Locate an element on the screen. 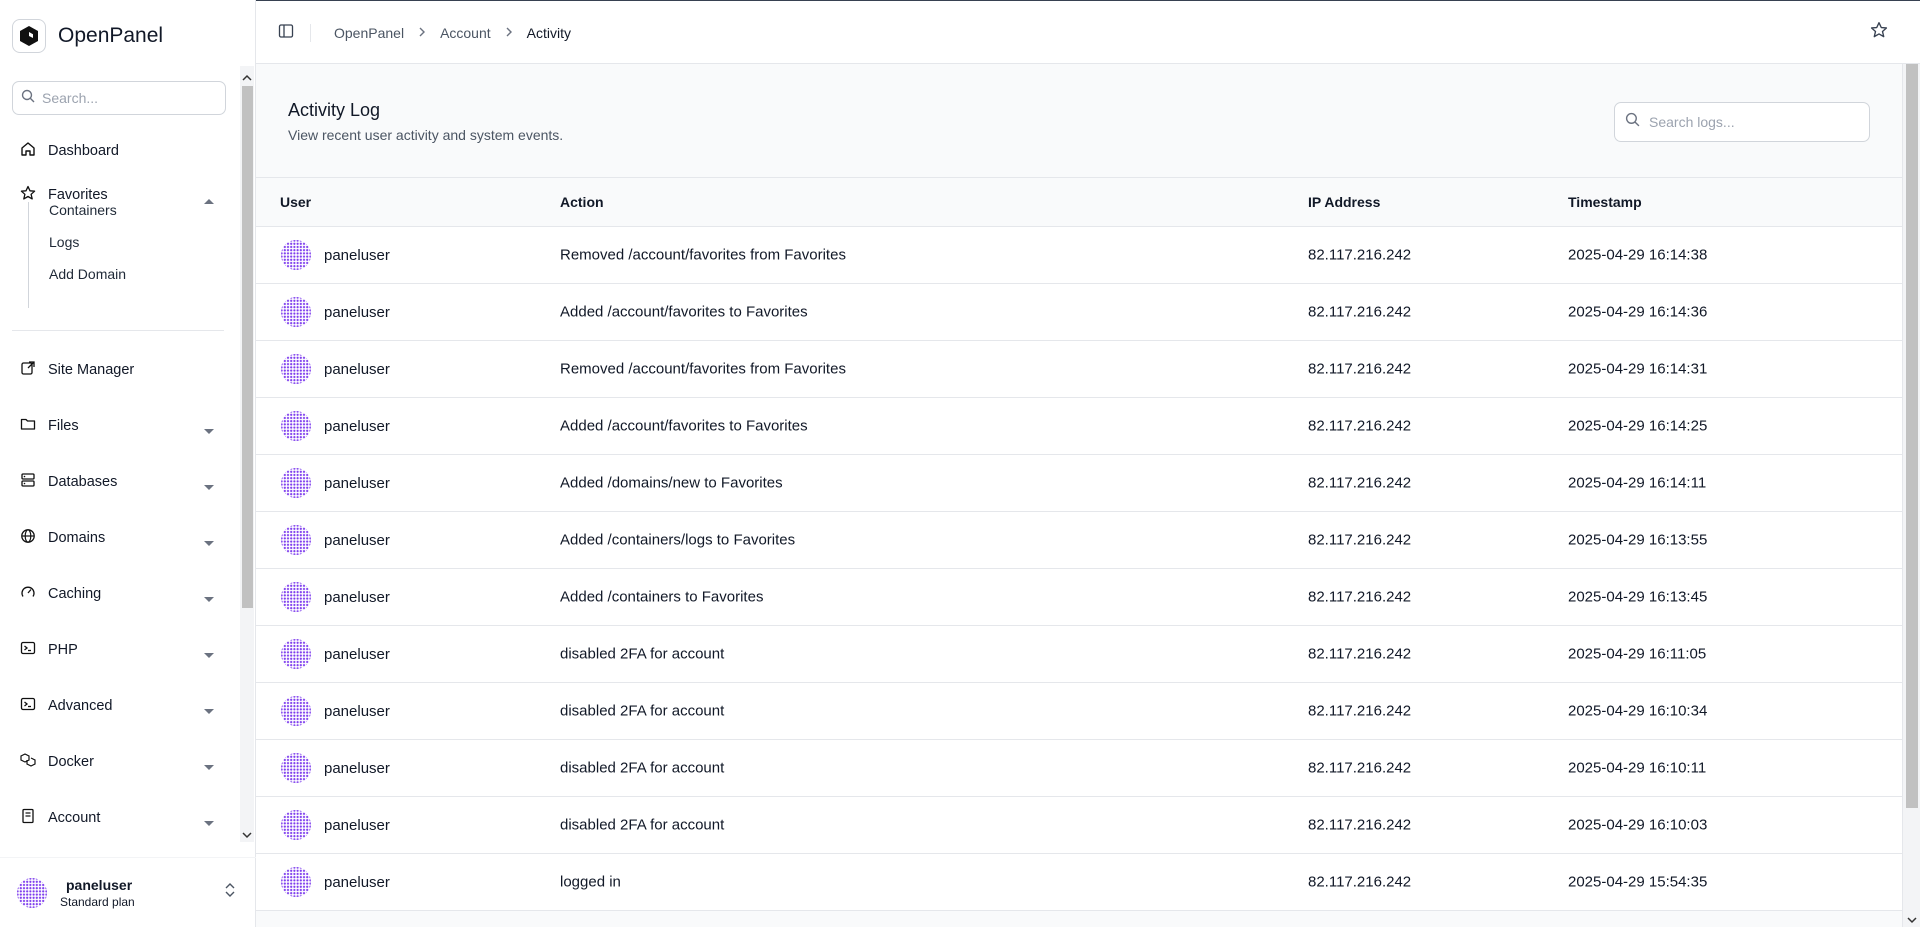  main-scrollbar-thumb is located at coordinates (1912, 436).